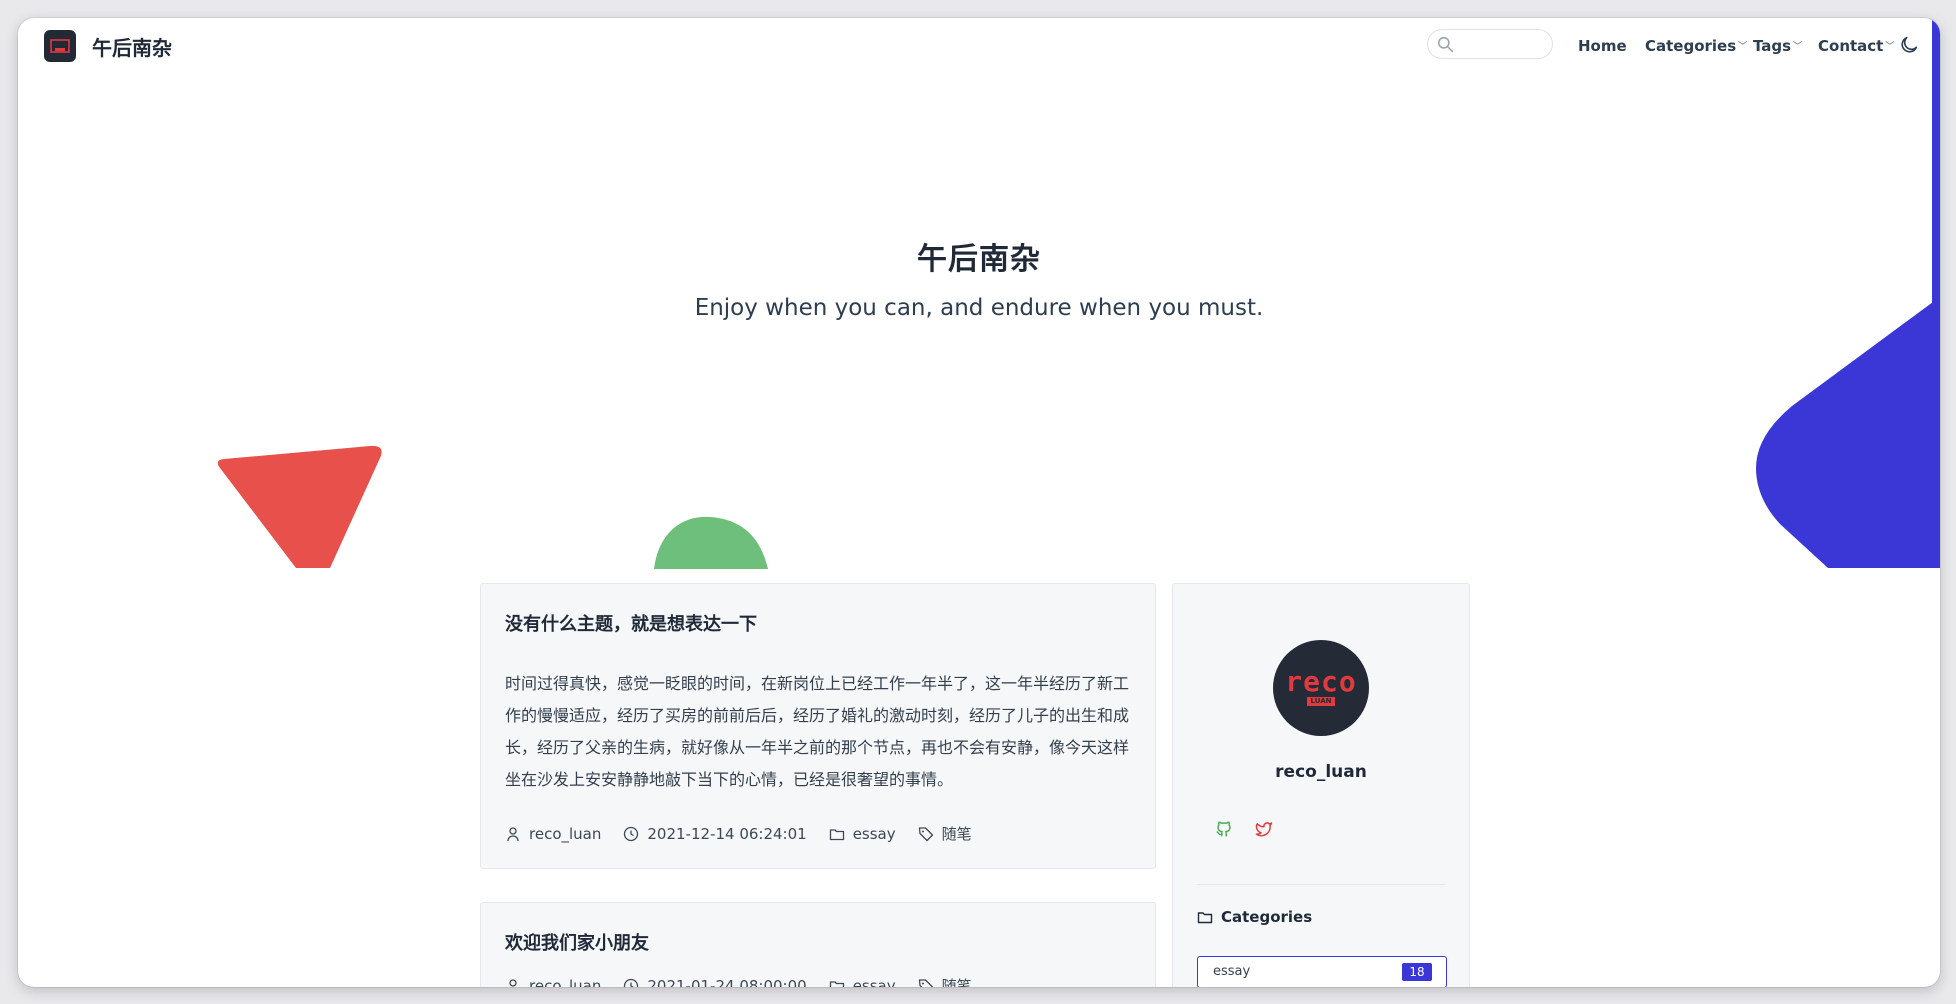 This screenshot has height=1004, width=1956. Describe the element at coordinates (1490, 44) in the screenshot. I see `search-input` at that location.